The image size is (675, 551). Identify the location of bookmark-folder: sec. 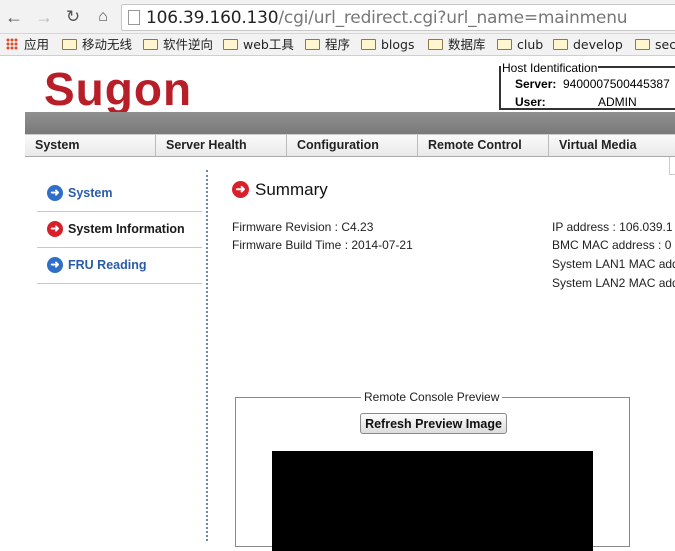
(655, 45).